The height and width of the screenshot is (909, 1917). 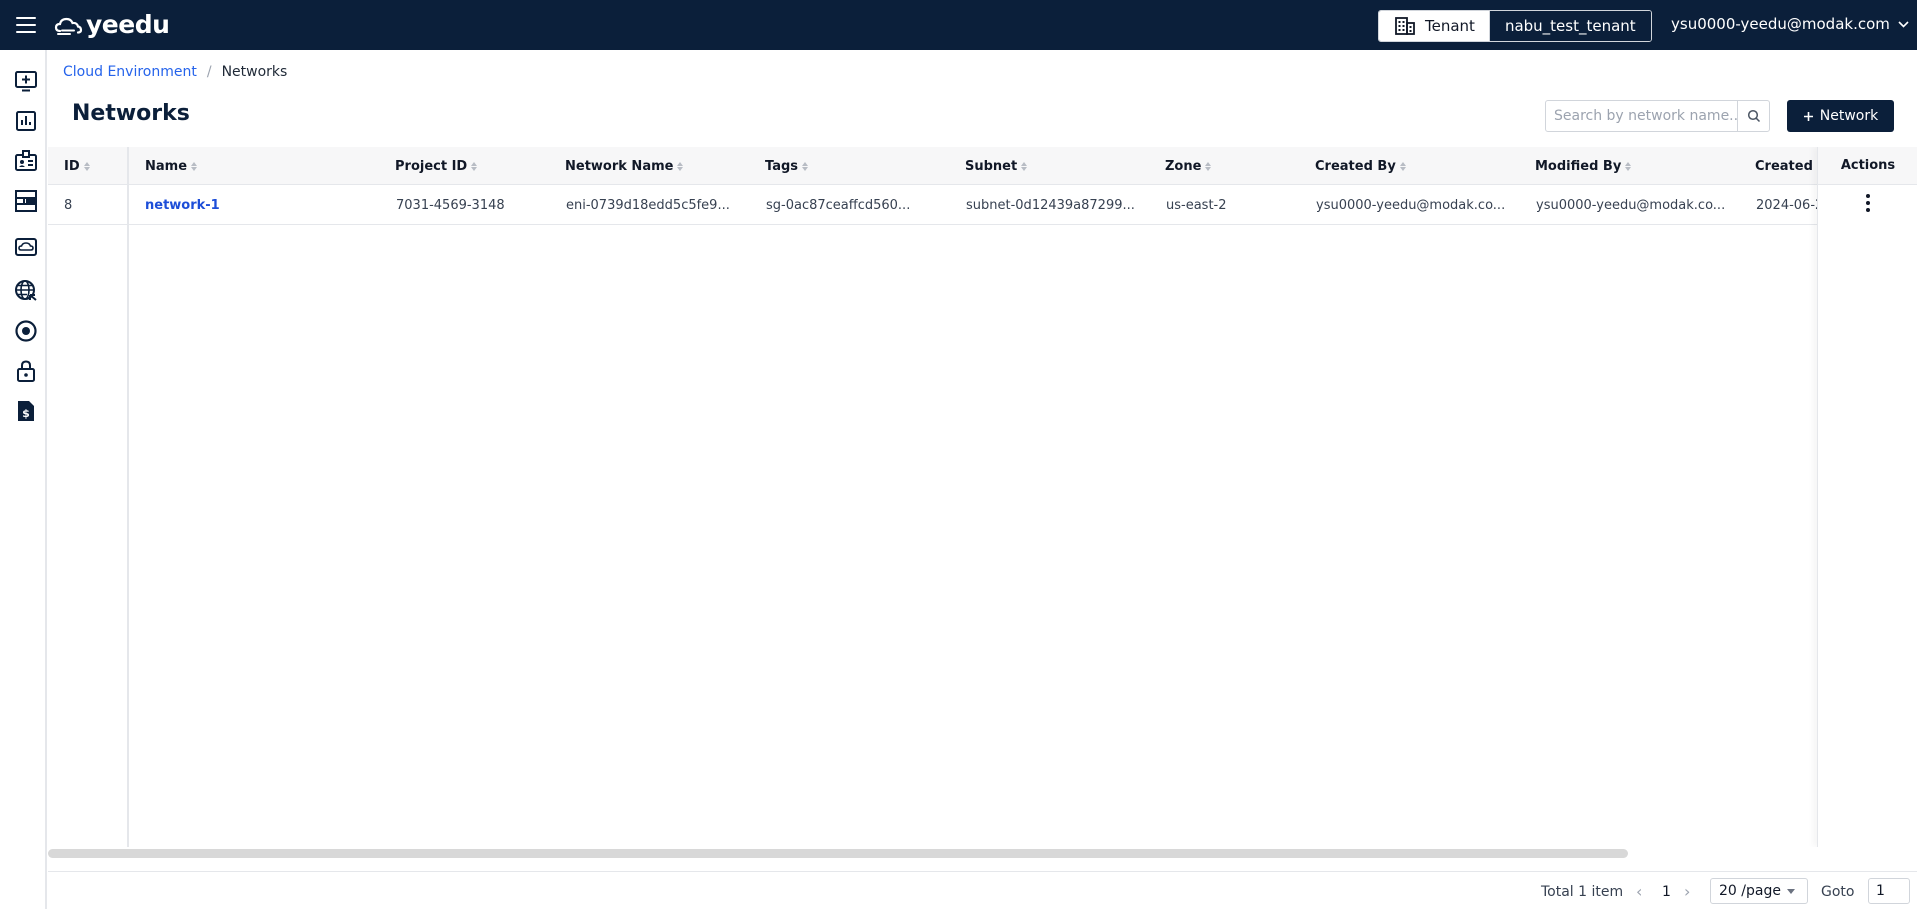 I want to click on column-header-project-id: Project ID, so click(x=436, y=166).